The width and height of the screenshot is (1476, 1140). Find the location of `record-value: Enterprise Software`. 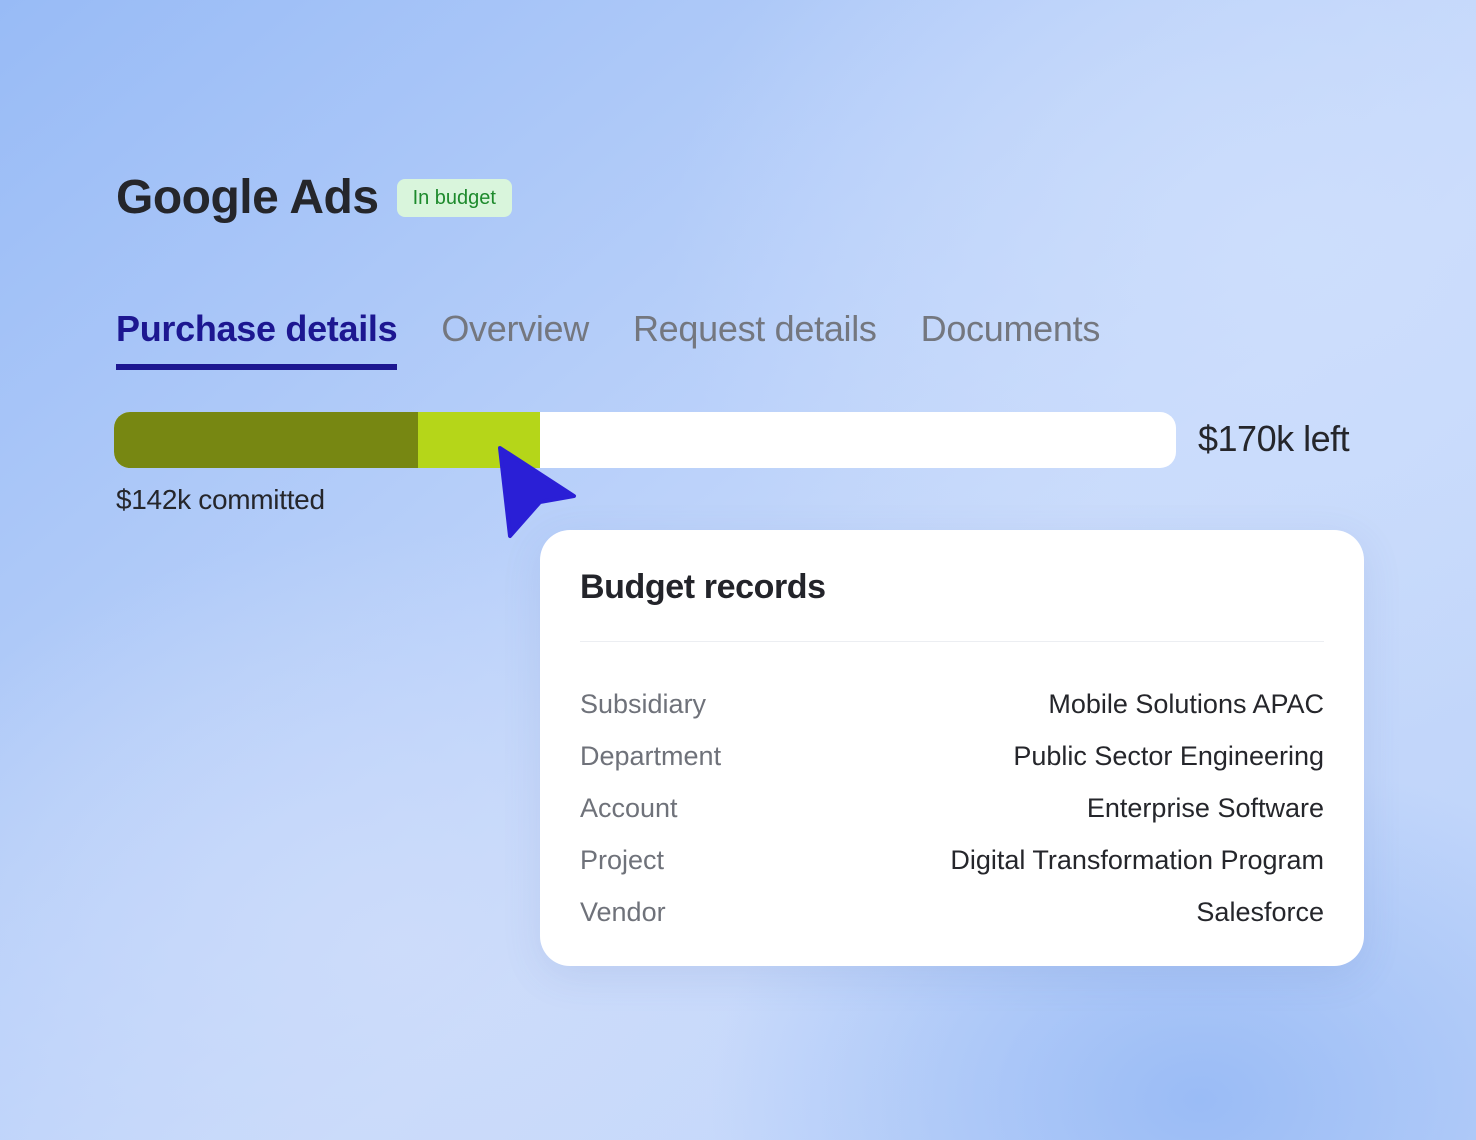

record-value: Enterprise Software is located at coordinates (1205, 807).